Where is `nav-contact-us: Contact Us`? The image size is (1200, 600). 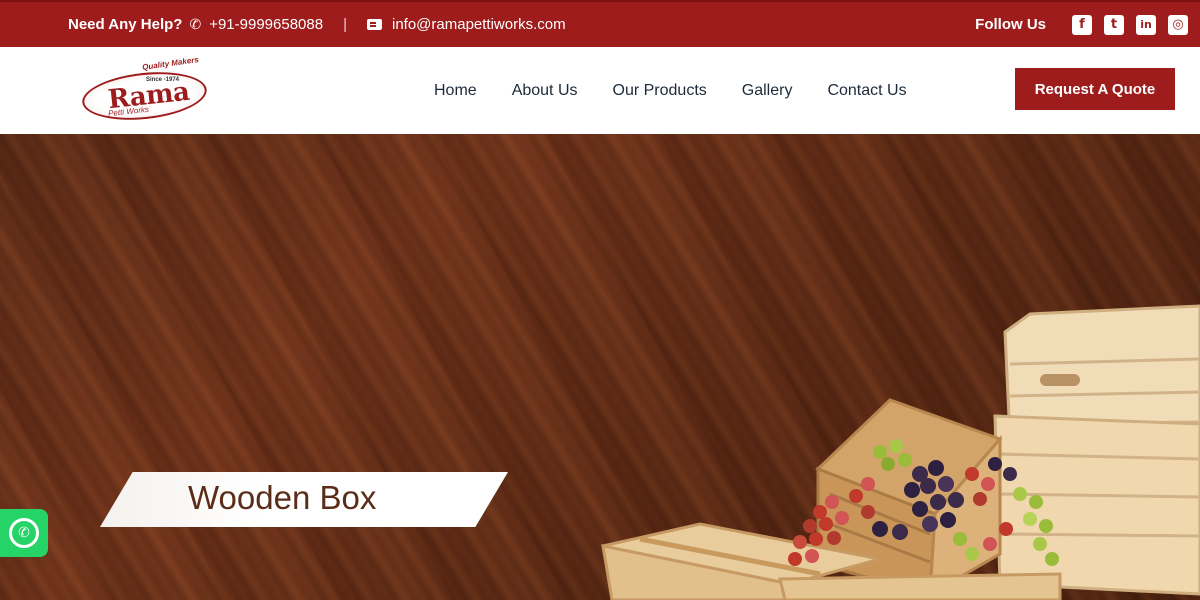 nav-contact-us: Contact Us is located at coordinates (866, 91).